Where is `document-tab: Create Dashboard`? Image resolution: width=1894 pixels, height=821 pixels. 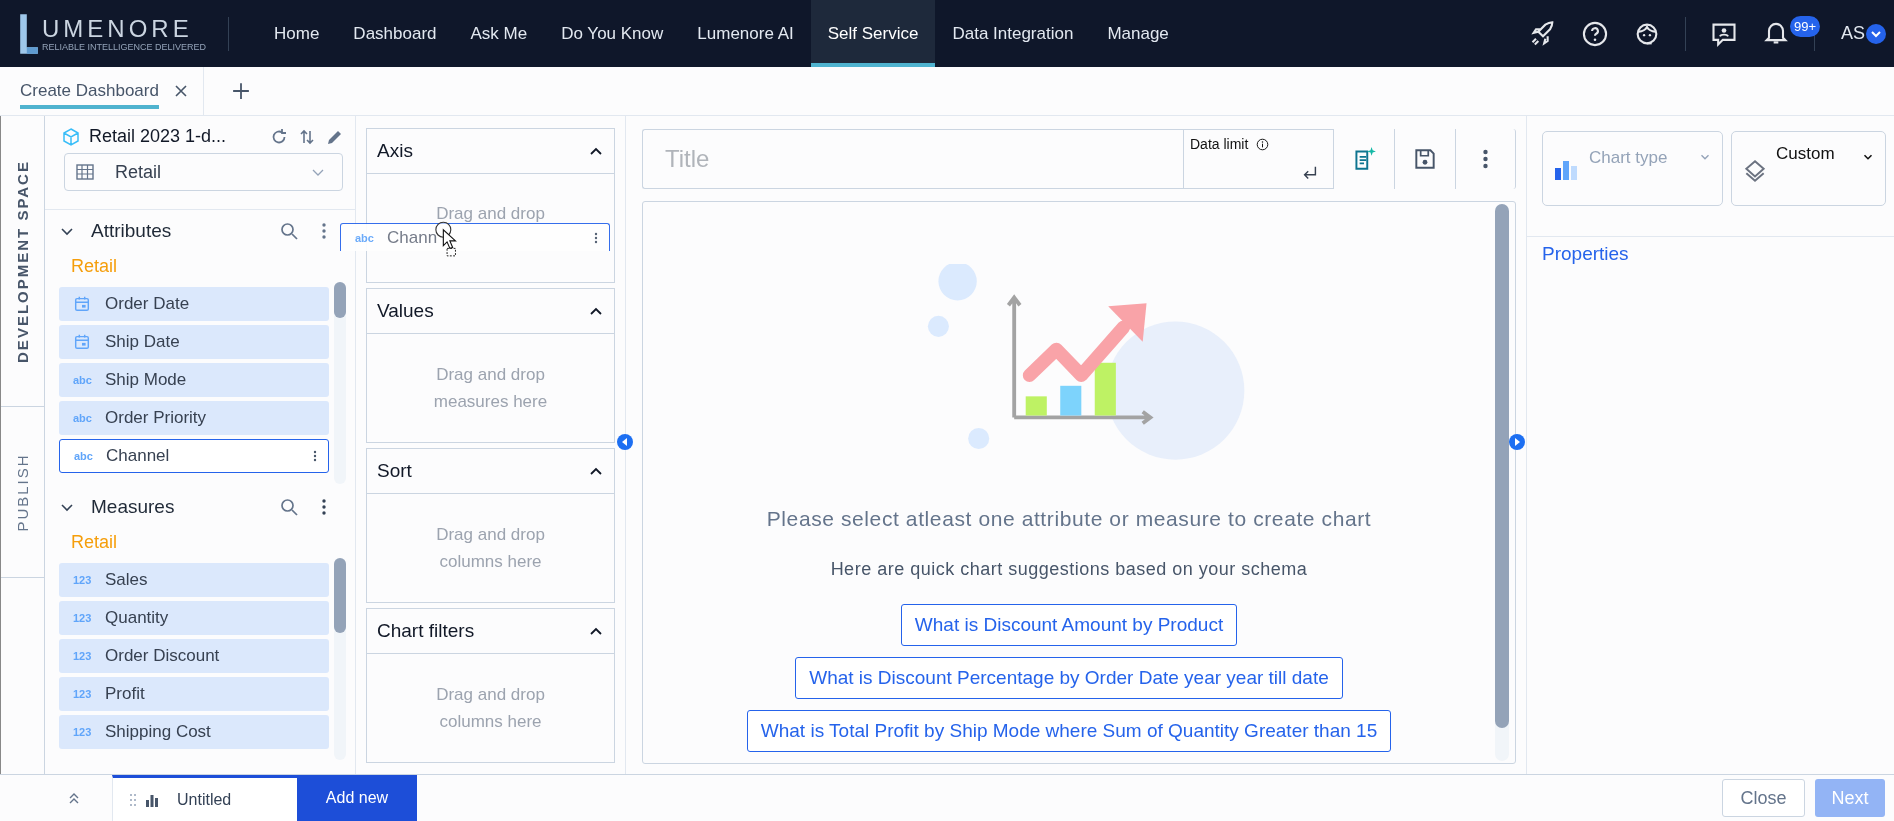 document-tab: Create Dashboard is located at coordinates (112, 91).